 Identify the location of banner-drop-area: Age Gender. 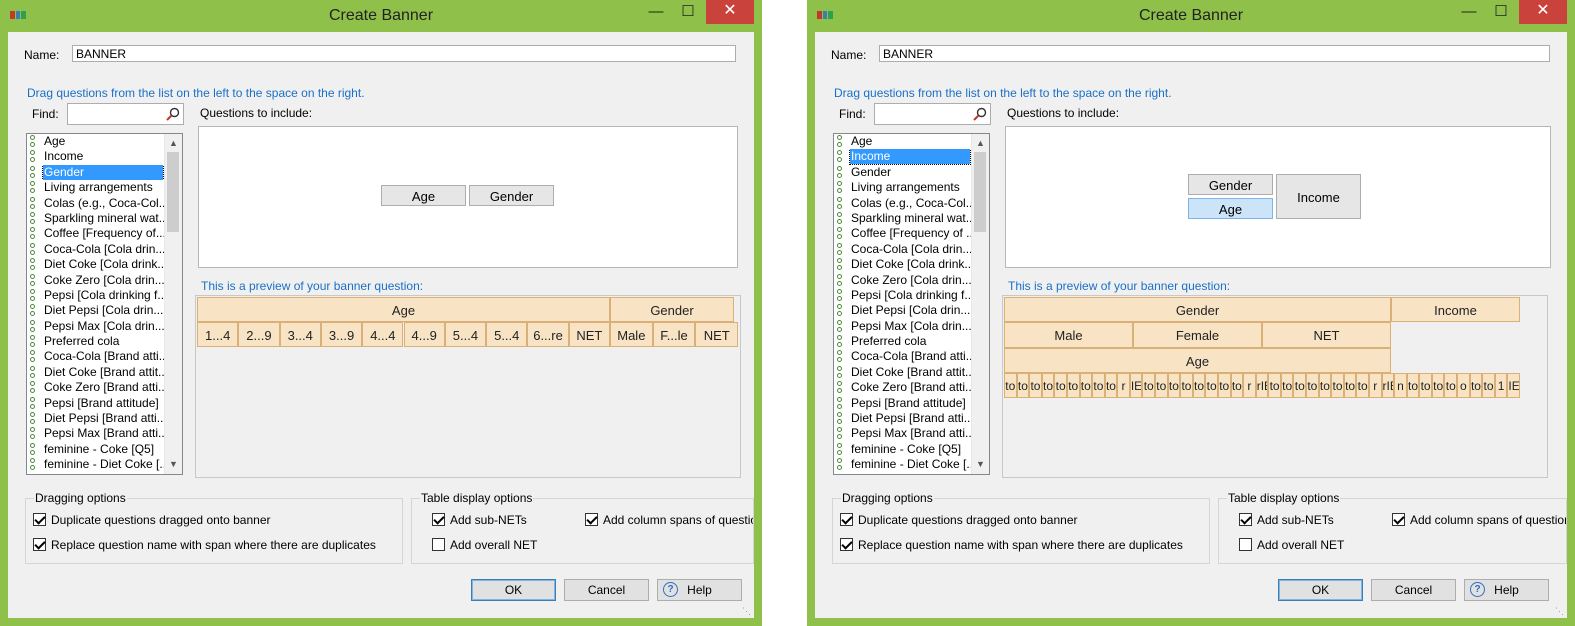
(468, 197).